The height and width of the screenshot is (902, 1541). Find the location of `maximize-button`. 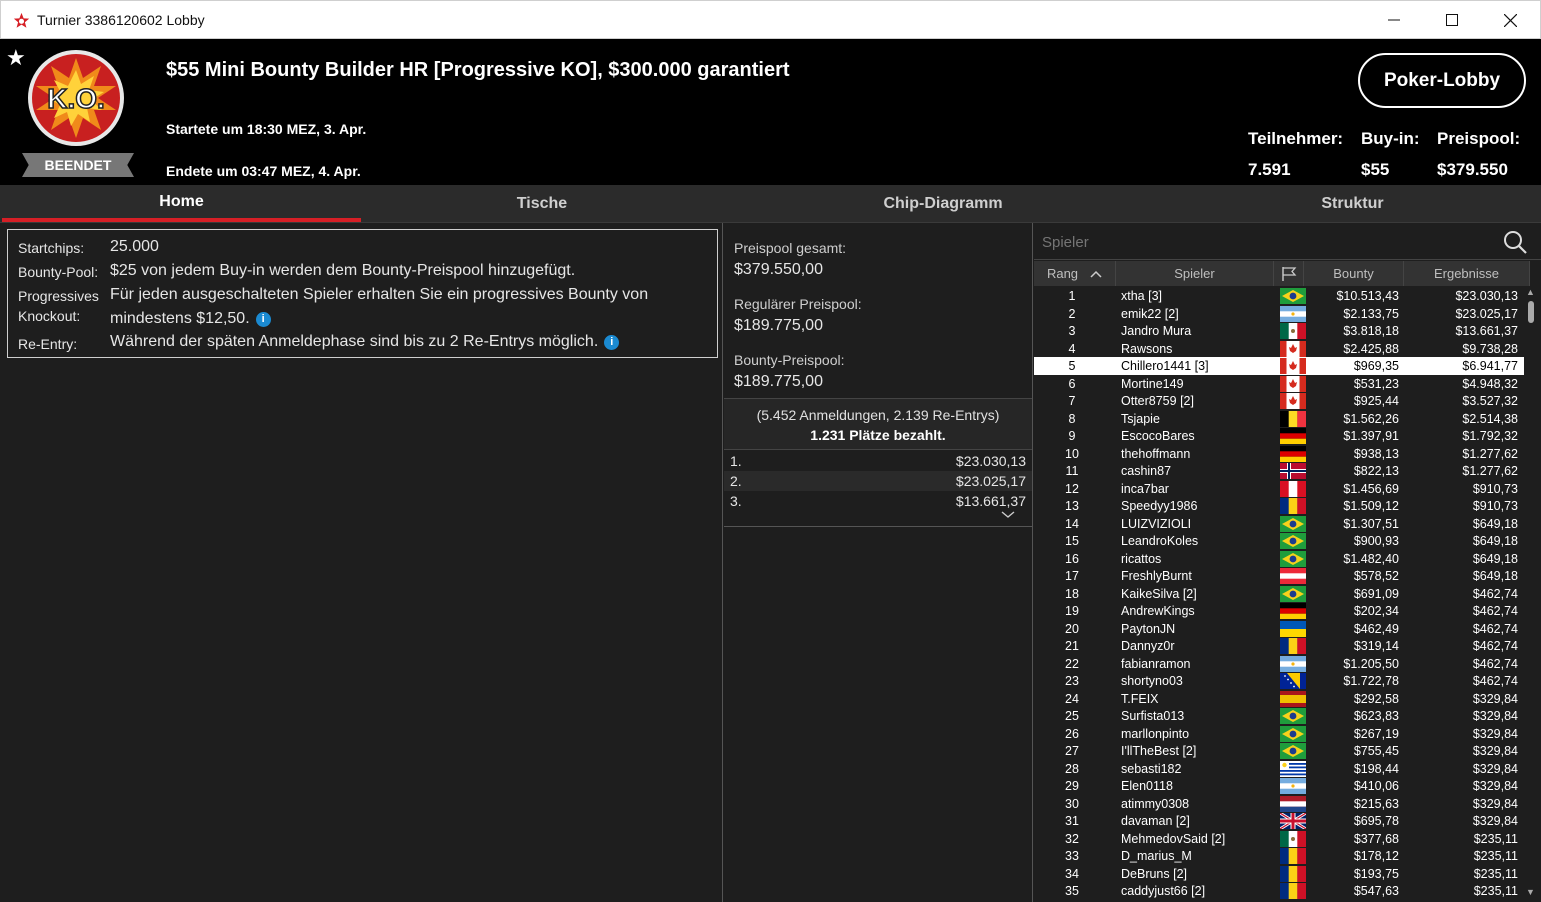

maximize-button is located at coordinates (1452, 20).